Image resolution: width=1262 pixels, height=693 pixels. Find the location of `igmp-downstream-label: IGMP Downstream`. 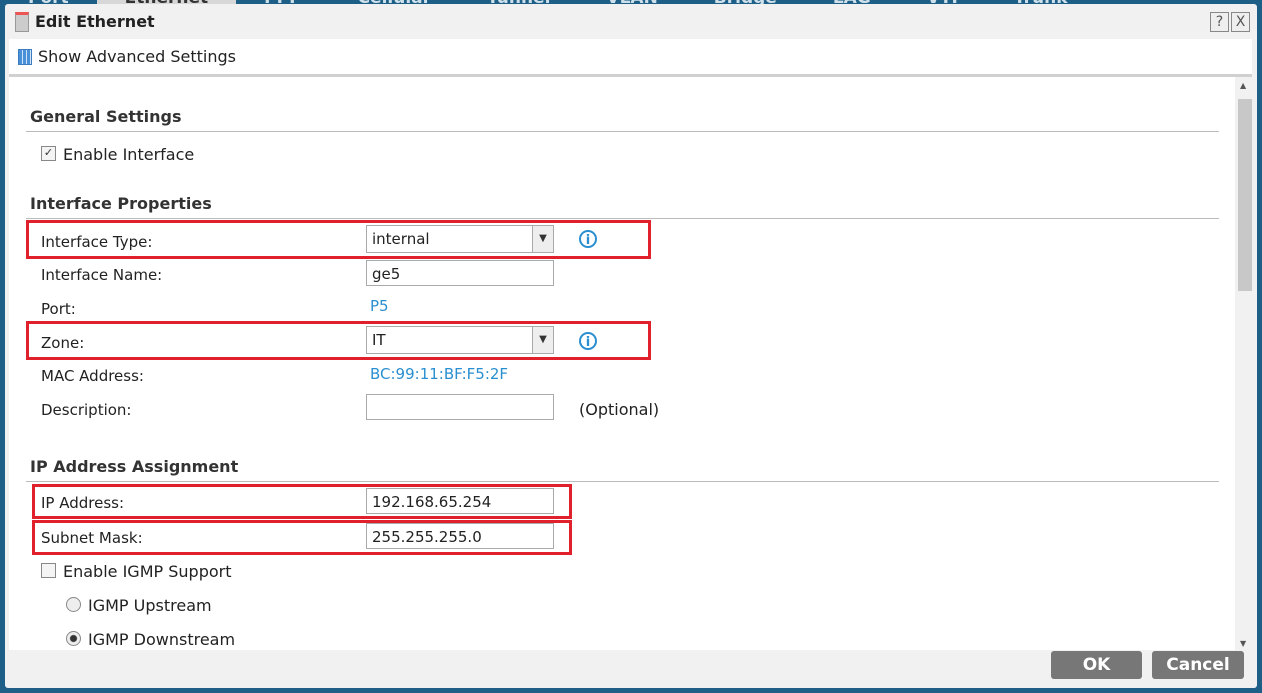

igmp-downstream-label: IGMP Downstream is located at coordinates (162, 639).